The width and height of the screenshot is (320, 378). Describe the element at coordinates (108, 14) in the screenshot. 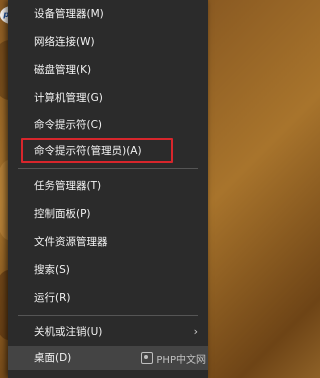

I see `menu-item-device-manager: 设备管理器(M)` at that location.